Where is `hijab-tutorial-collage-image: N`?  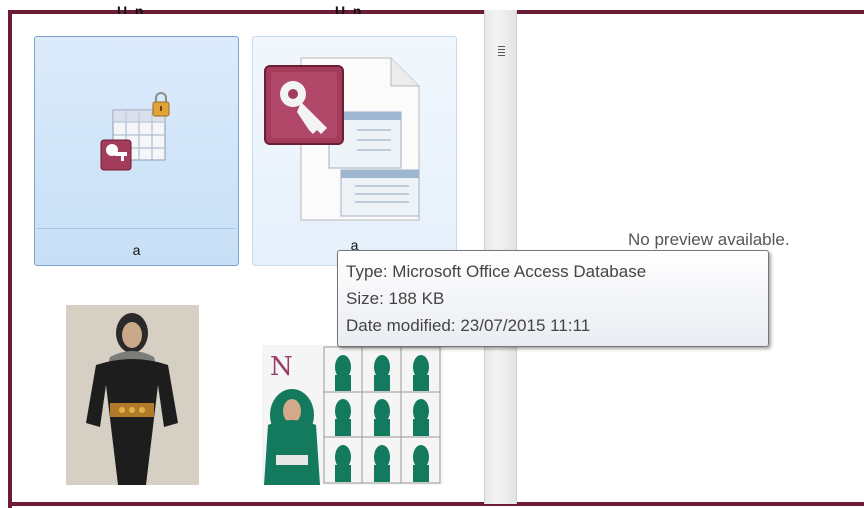
hijab-tutorial-collage-image: N is located at coordinates (352, 415).